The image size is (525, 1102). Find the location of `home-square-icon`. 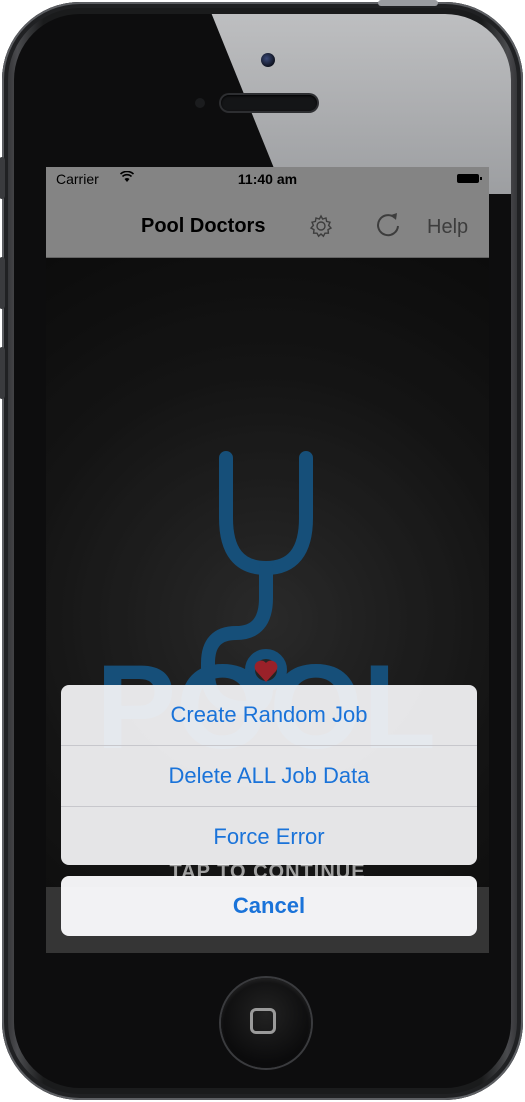

home-square-icon is located at coordinates (263, 1021).